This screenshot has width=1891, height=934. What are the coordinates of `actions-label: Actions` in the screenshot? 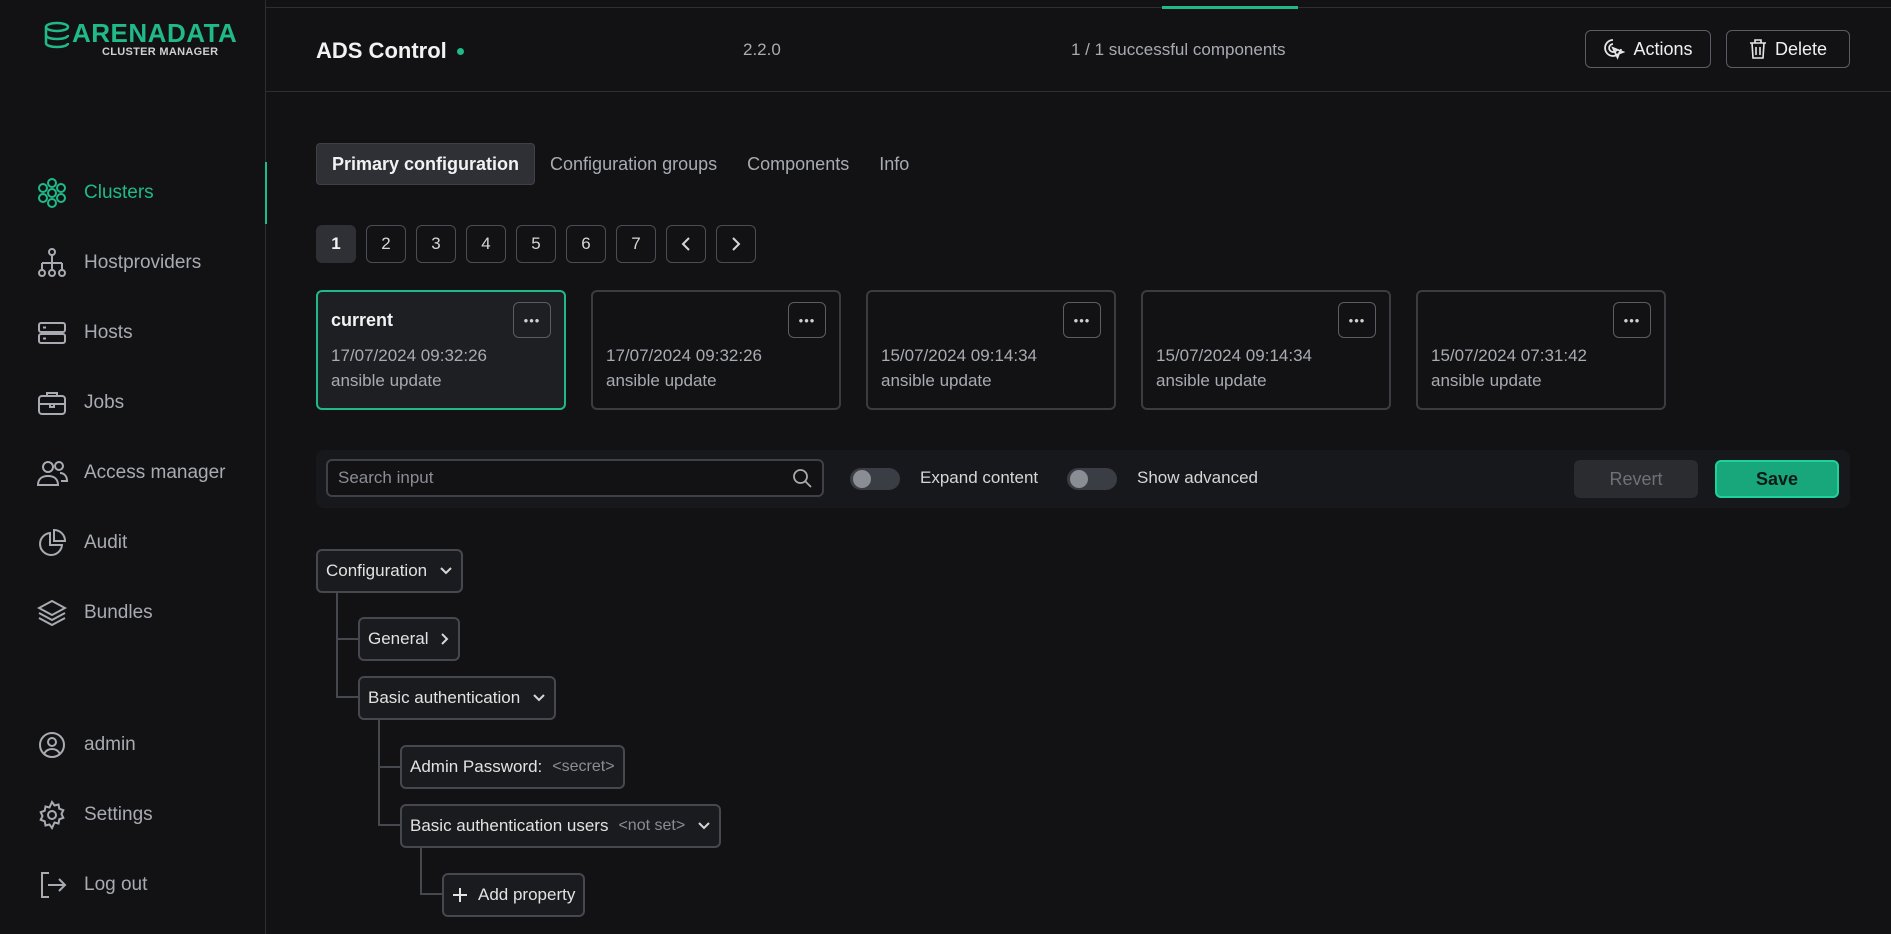 It's located at (1663, 48).